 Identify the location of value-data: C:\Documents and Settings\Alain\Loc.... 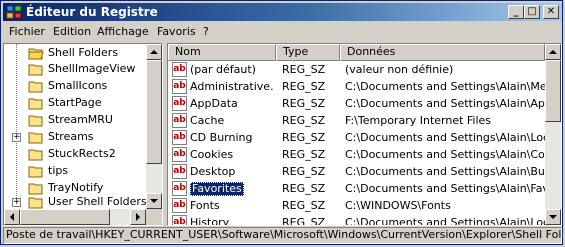
(445, 221).